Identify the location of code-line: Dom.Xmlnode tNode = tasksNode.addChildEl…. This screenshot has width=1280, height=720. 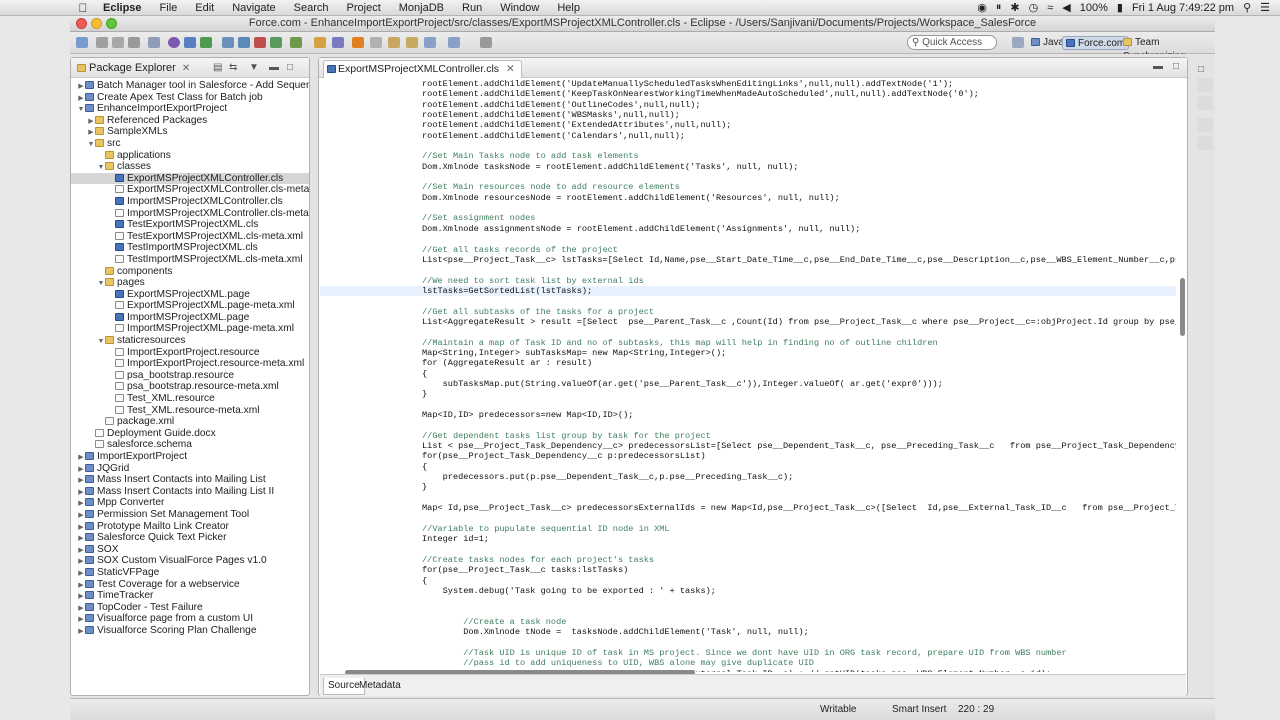
(748, 632).